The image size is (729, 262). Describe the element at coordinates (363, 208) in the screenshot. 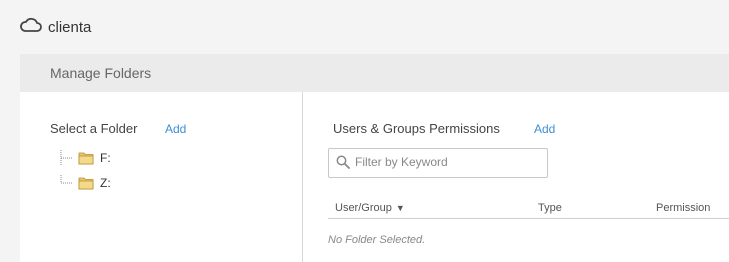

I see `column-header-label: User/Group` at that location.